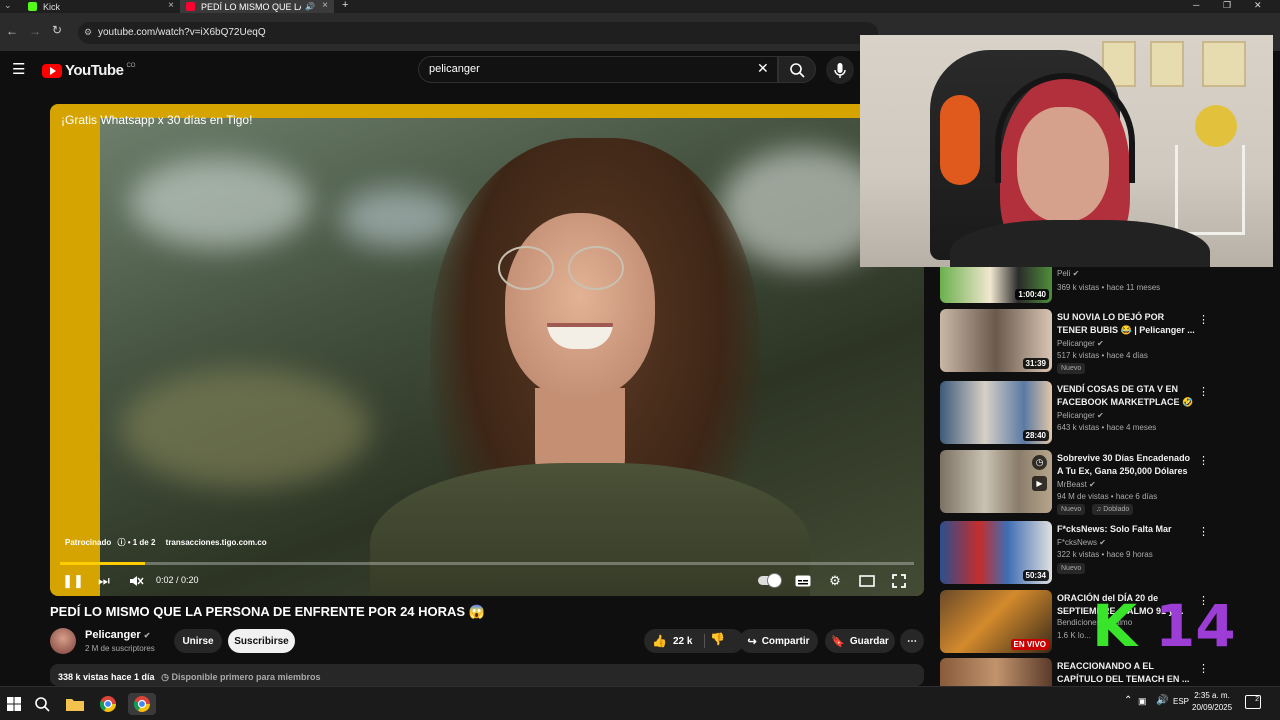 The height and width of the screenshot is (720, 1280). I want to click on maximize-icon: ❐, so click(1227, 5).